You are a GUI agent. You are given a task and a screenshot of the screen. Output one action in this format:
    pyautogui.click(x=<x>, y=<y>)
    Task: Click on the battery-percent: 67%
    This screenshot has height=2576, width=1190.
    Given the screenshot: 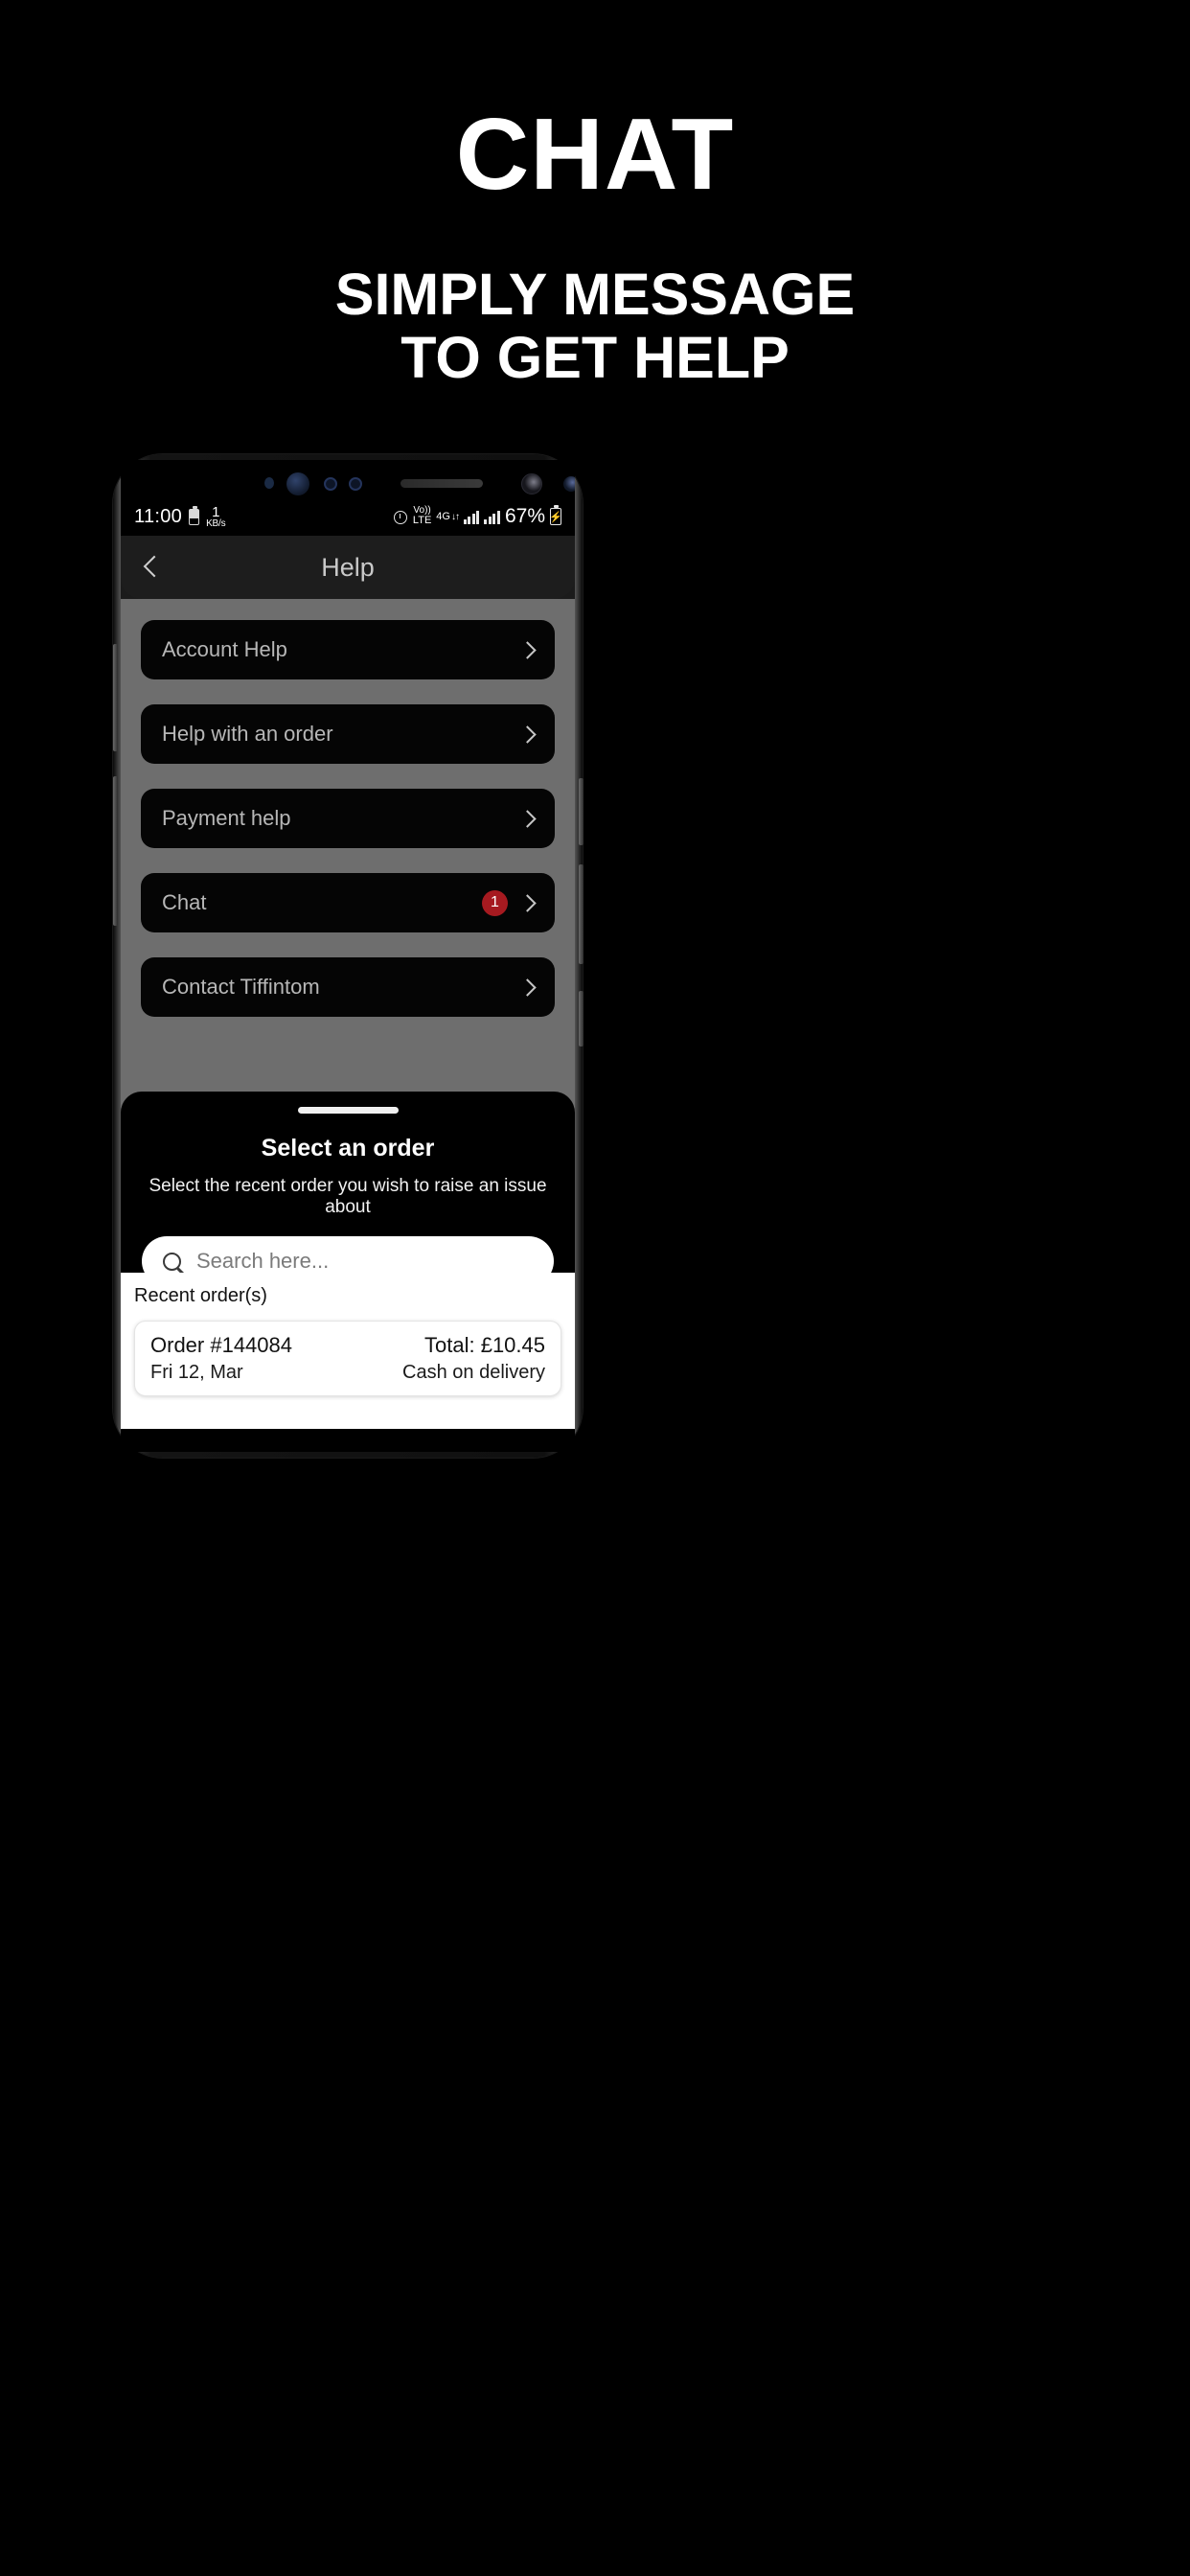 What is the action you would take?
    pyautogui.click(x=525, y=516)
    